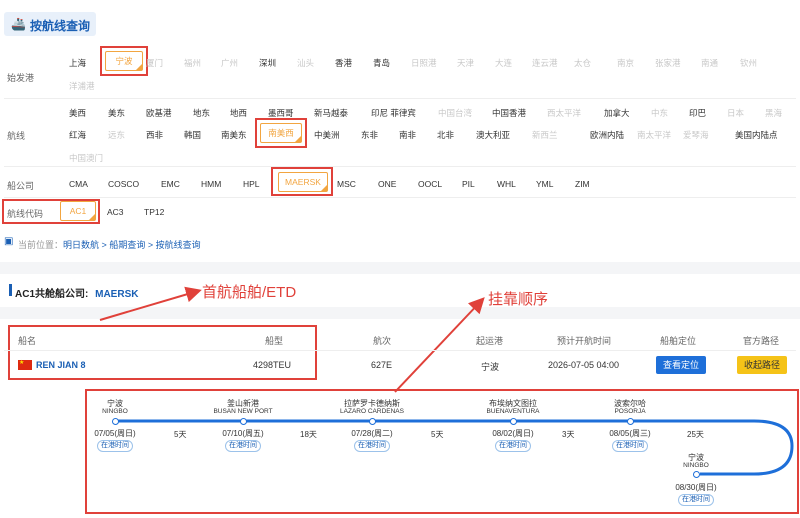 The image size is (800, 518). I want to click on port-name-en: BUSAN NEW PORT, so click(243, 411).